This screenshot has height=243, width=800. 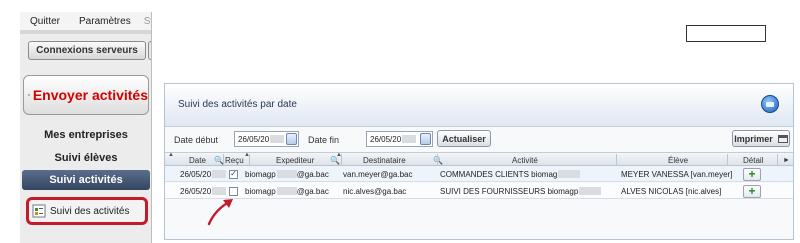 What do you see at coordinates (237, 104) in the screenshot?
I see `window-title: Suivi des activités par date` at bounding box center [237, 104].